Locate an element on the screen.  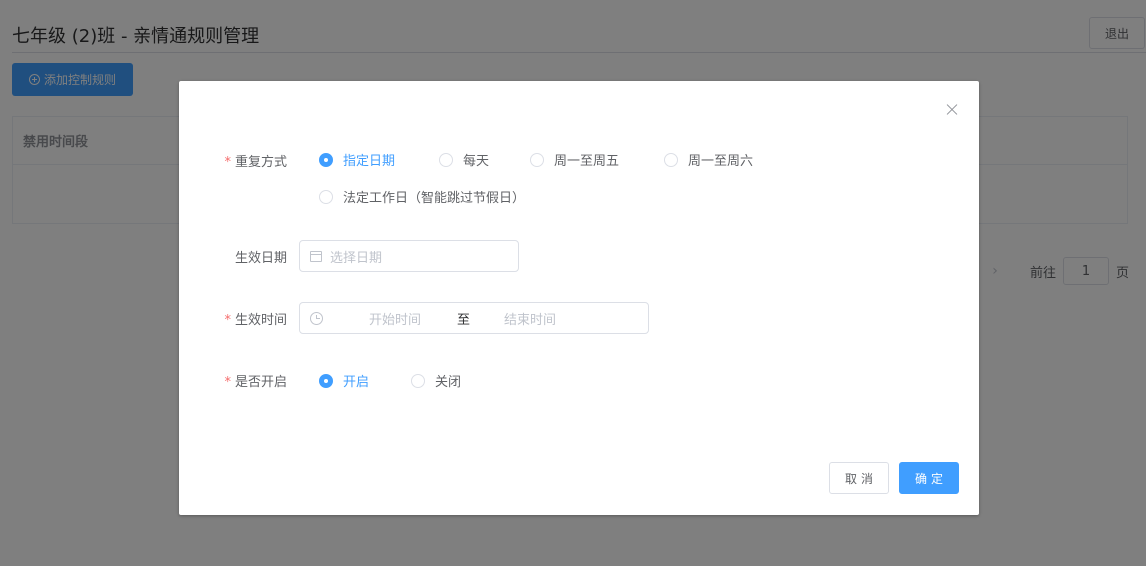
calendar-icon is located at coordinates (316, 256).